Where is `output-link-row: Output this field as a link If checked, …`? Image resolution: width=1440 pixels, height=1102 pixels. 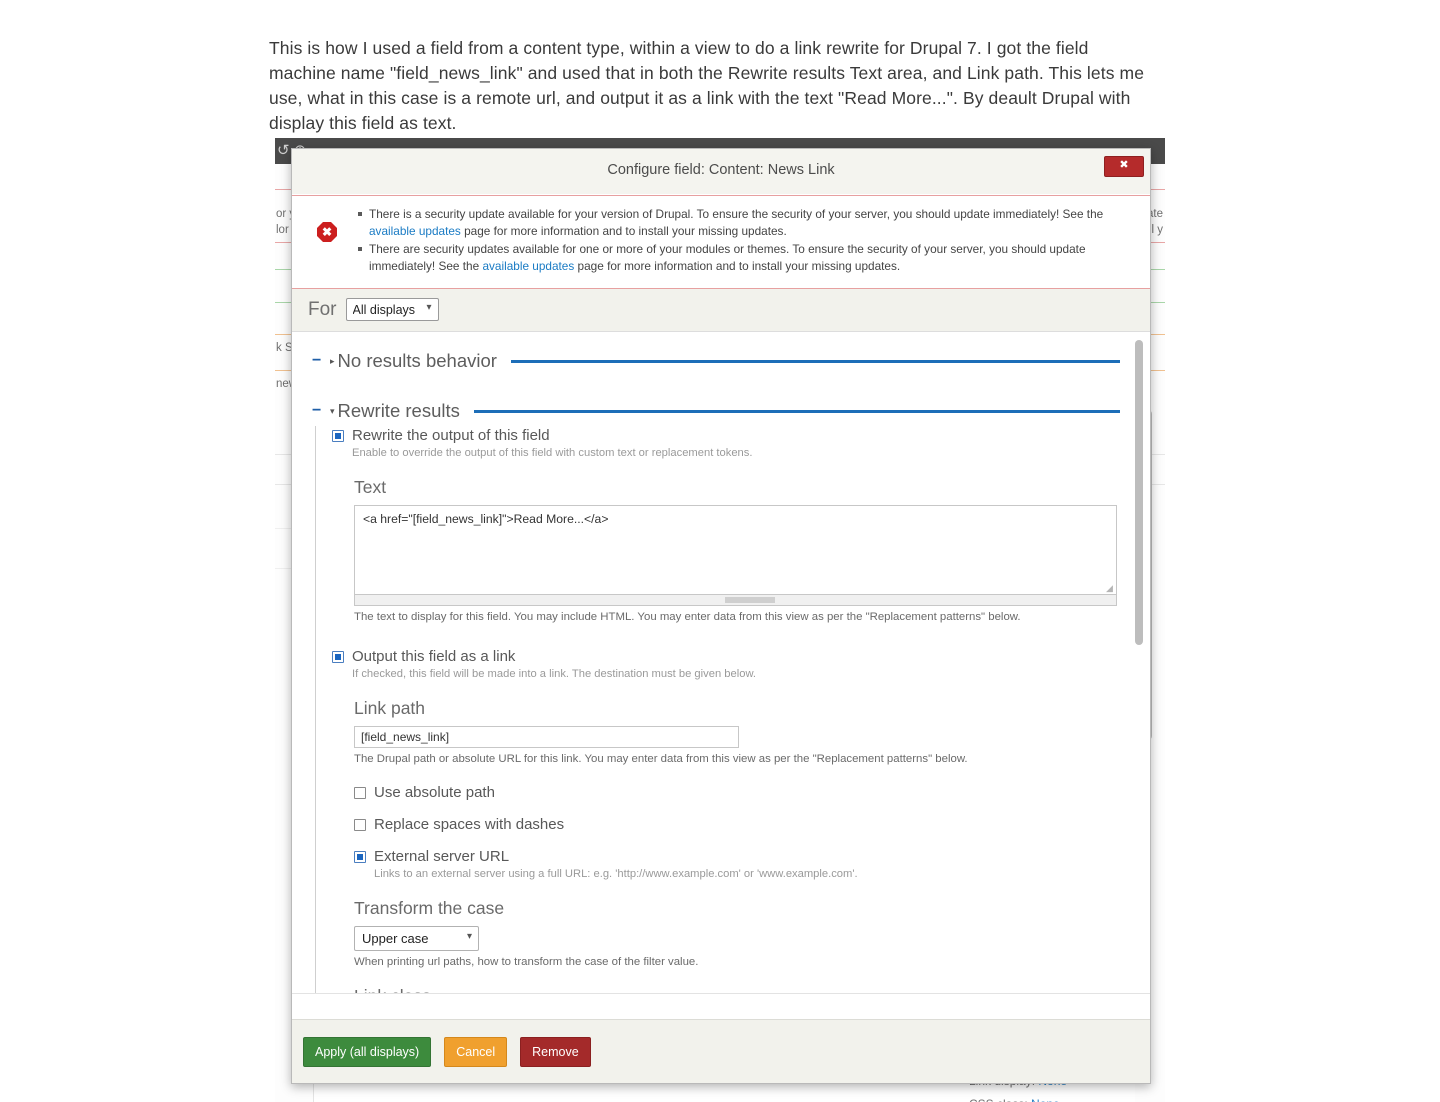 output-link-row: Output this field as a link If checked, … is located at coordinates (726, 664).